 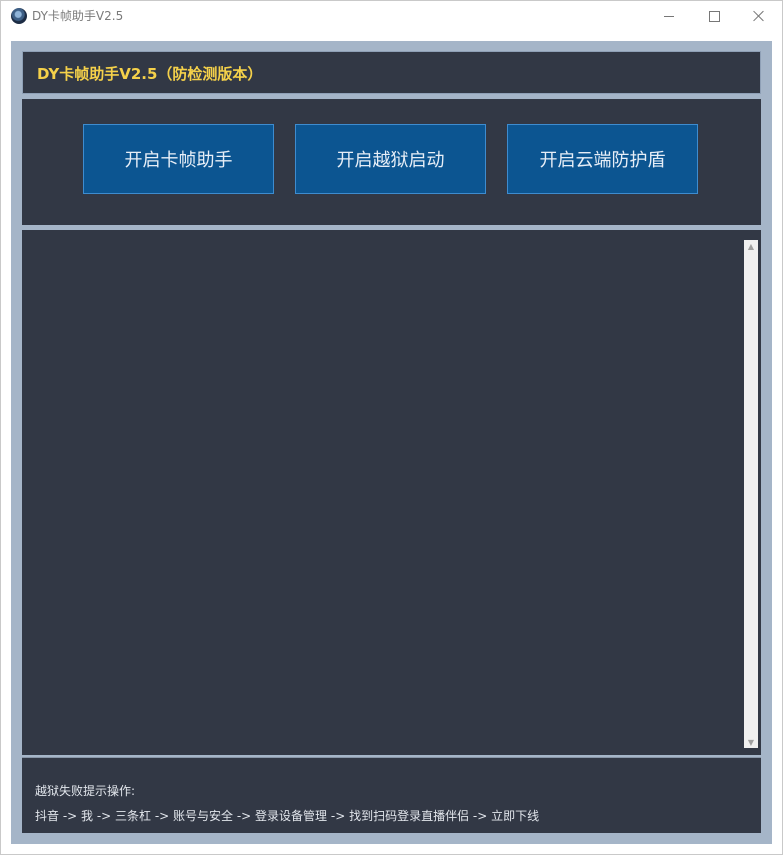 I want to click on start-jailbreak-button: 开启越狱启动, so click(x=390, y=159).